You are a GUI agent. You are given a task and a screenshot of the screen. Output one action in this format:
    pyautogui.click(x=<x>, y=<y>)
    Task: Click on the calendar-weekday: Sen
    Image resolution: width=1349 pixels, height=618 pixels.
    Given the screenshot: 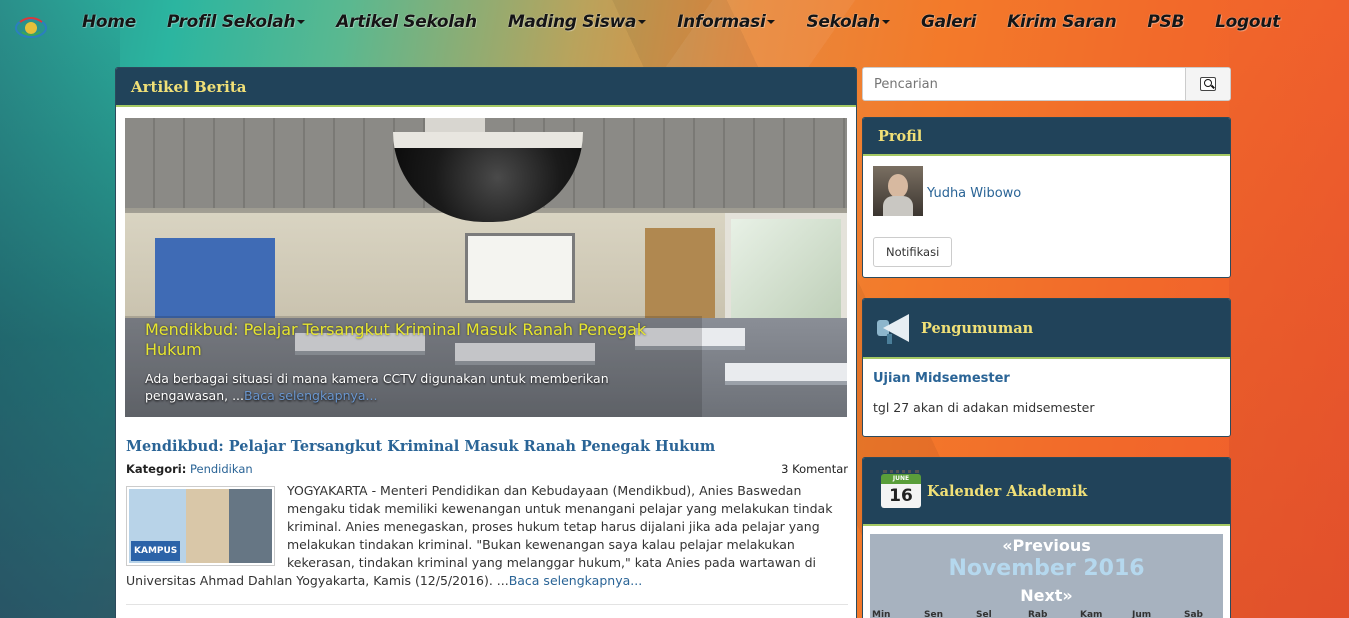 What is the action you would take?
    pyautogui.click(x=933, y=614)
    